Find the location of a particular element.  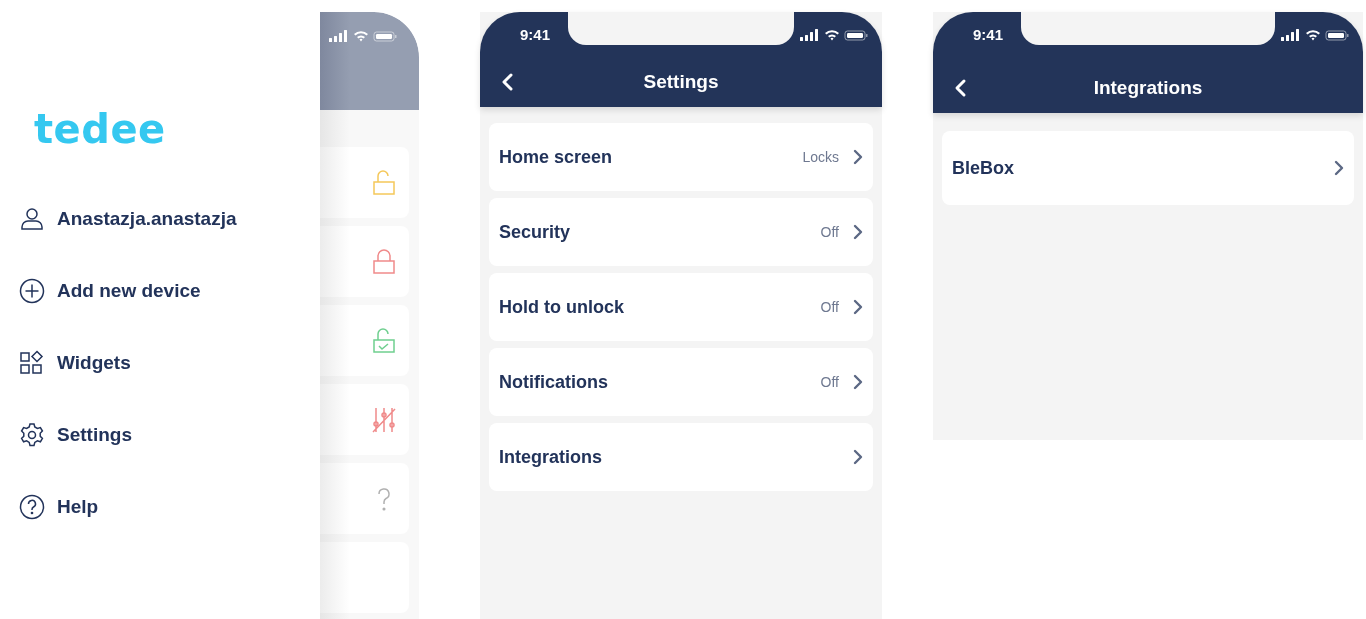

row-label: Integrations is located at coordinates (551, 457).